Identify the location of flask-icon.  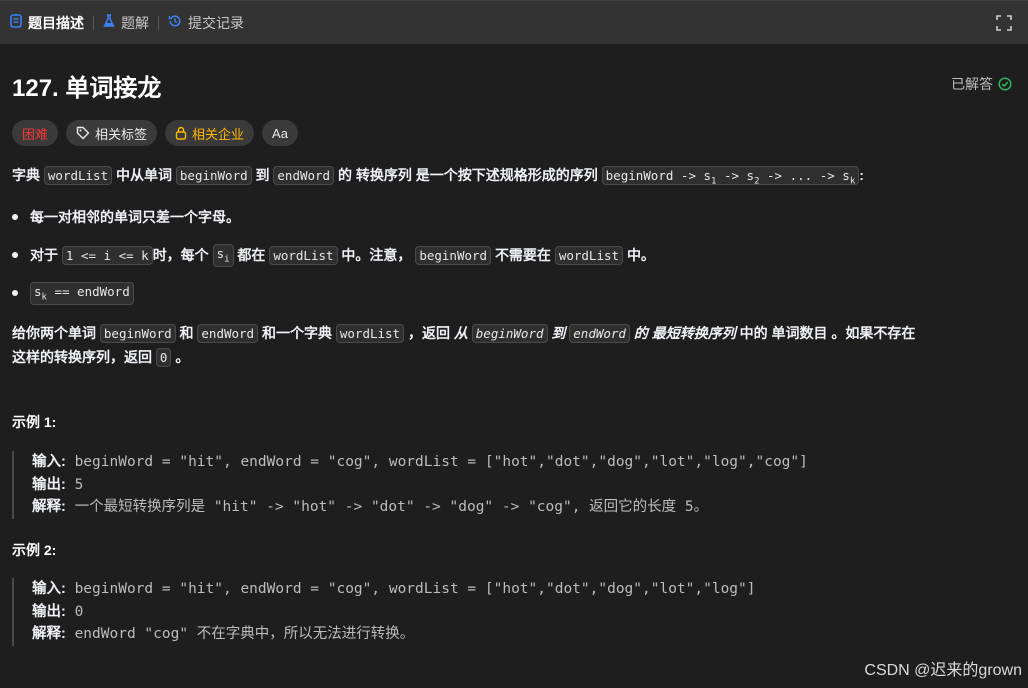
(109, 22).